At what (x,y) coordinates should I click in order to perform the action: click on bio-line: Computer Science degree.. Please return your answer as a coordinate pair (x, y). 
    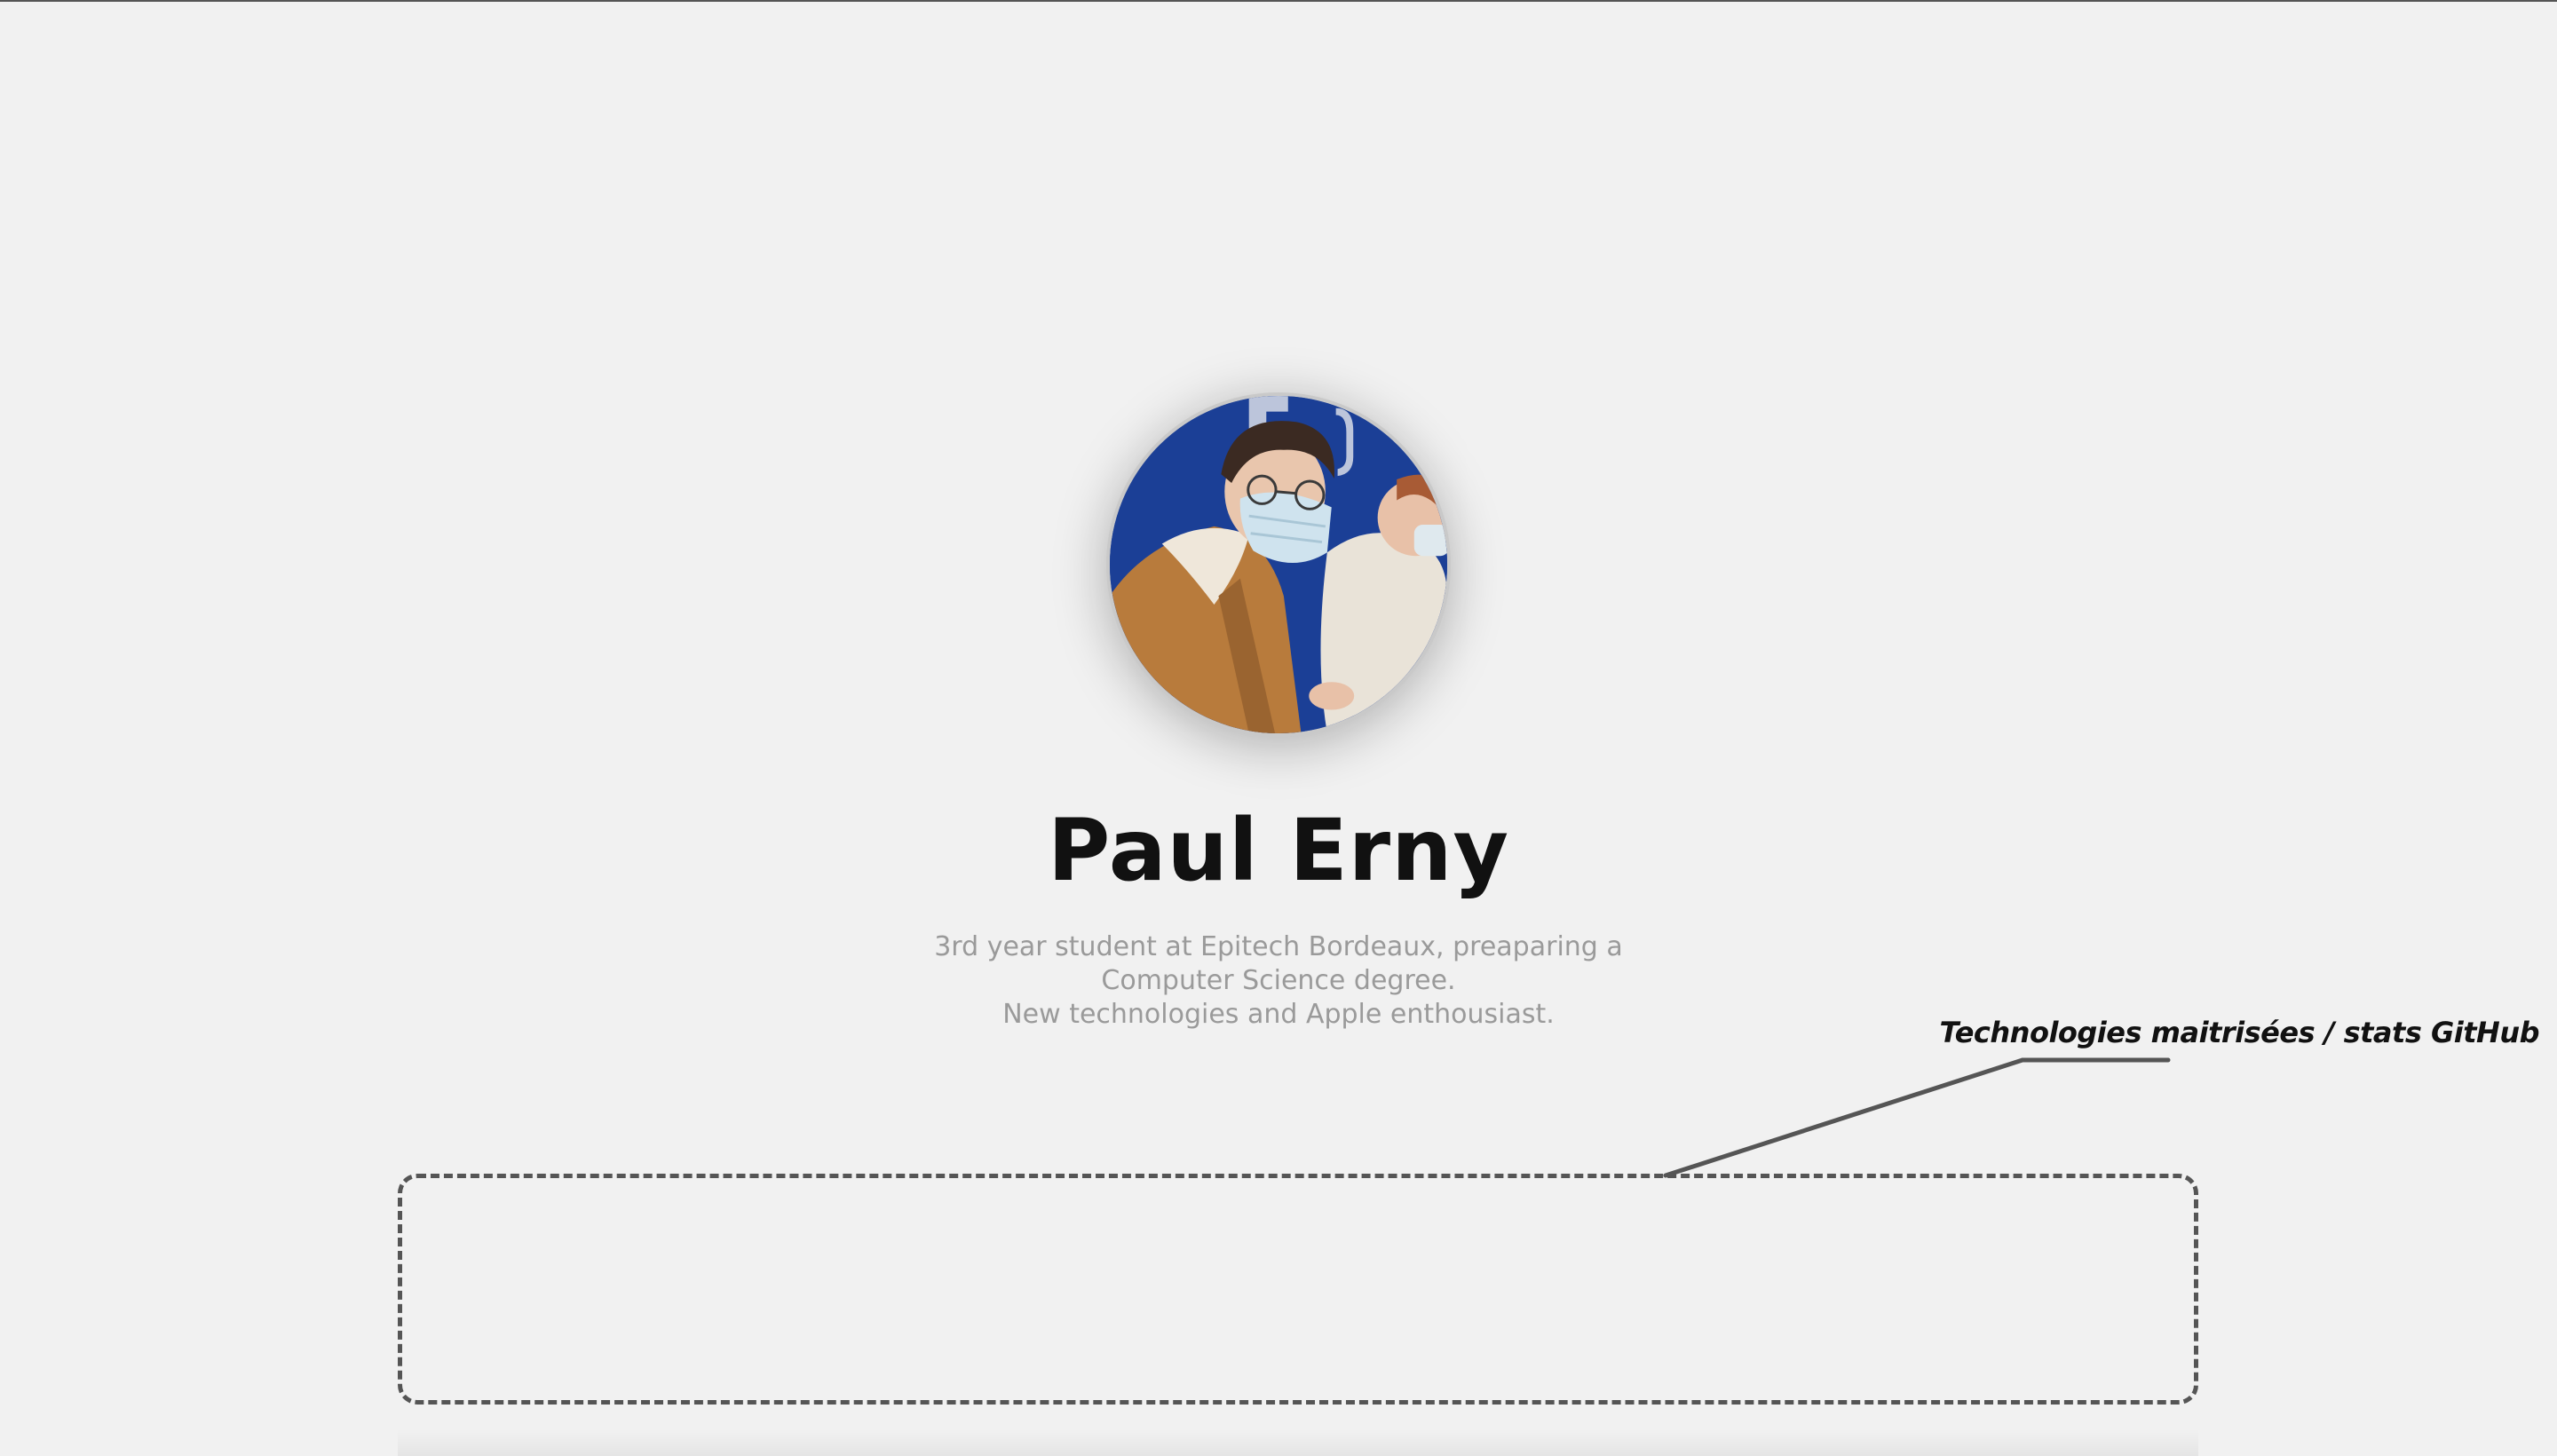
    Looking at the image, I should click on (1278, 980).